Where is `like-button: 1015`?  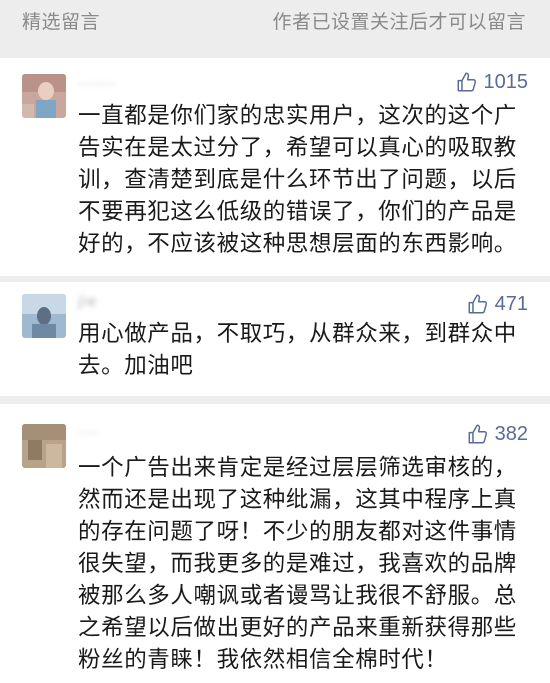 like-button: 1015 is located at coordinates (492, 82).